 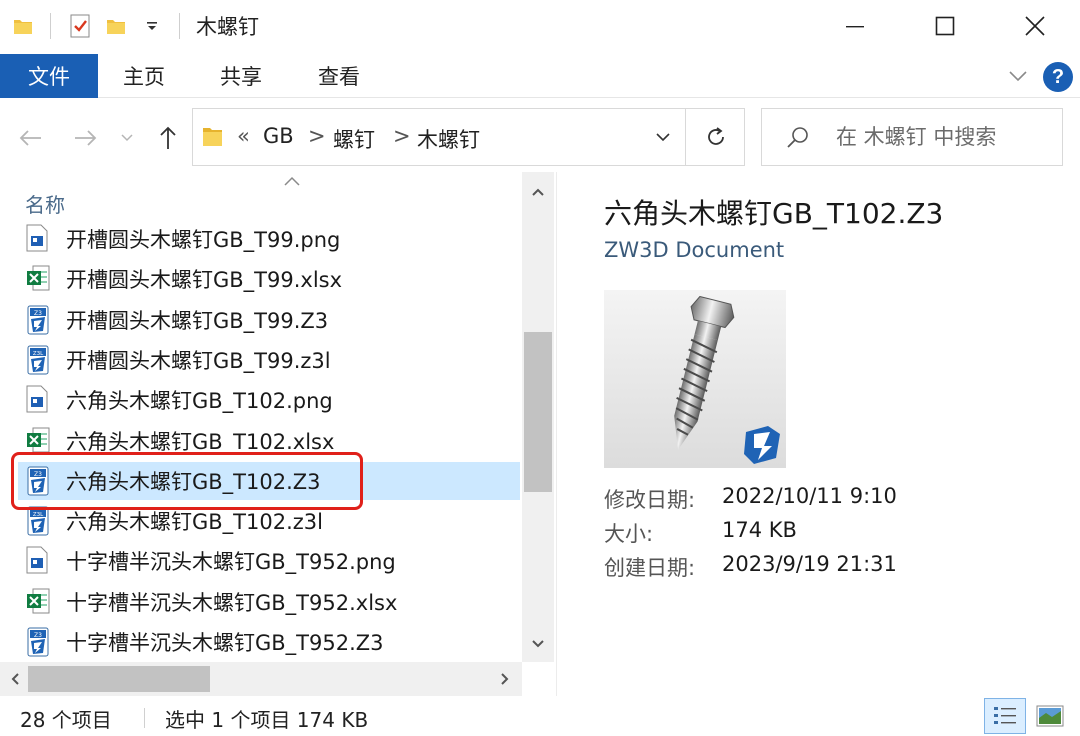 I want to click on search-icon, so click(x=798, y=139).